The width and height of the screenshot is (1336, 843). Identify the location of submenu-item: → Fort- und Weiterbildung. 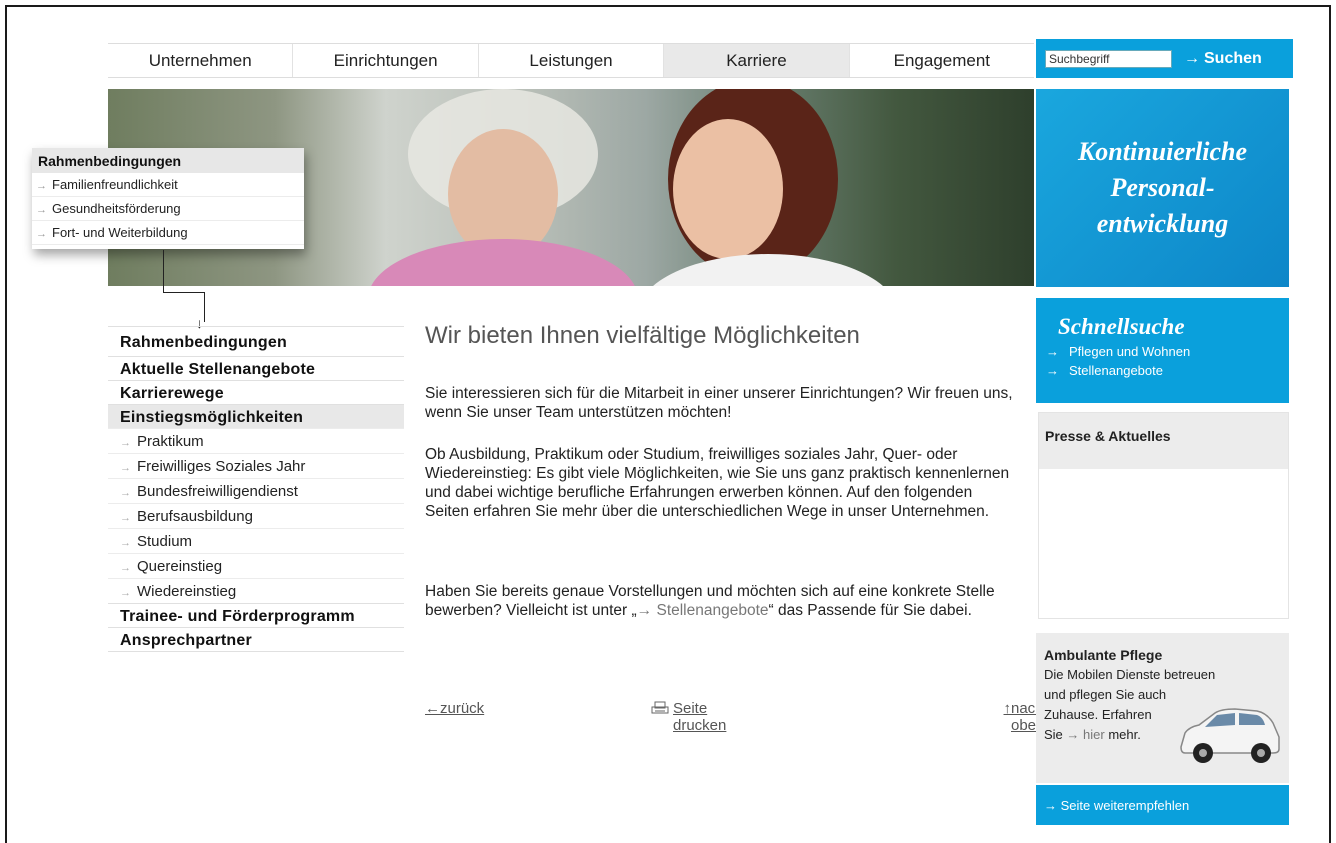
(168, 233).